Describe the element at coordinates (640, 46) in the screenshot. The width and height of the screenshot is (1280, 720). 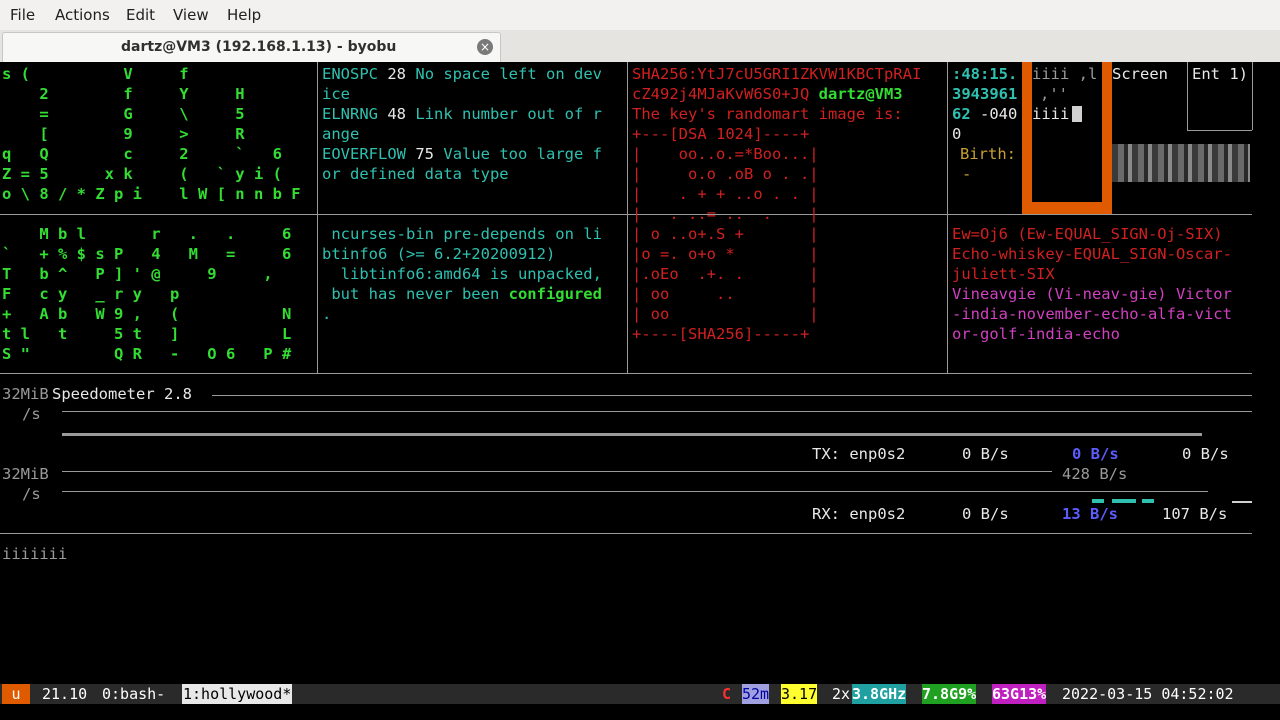
I see `tab-strip: dartz@VM3 (192.168.1.13) - byobu ×` at that location.